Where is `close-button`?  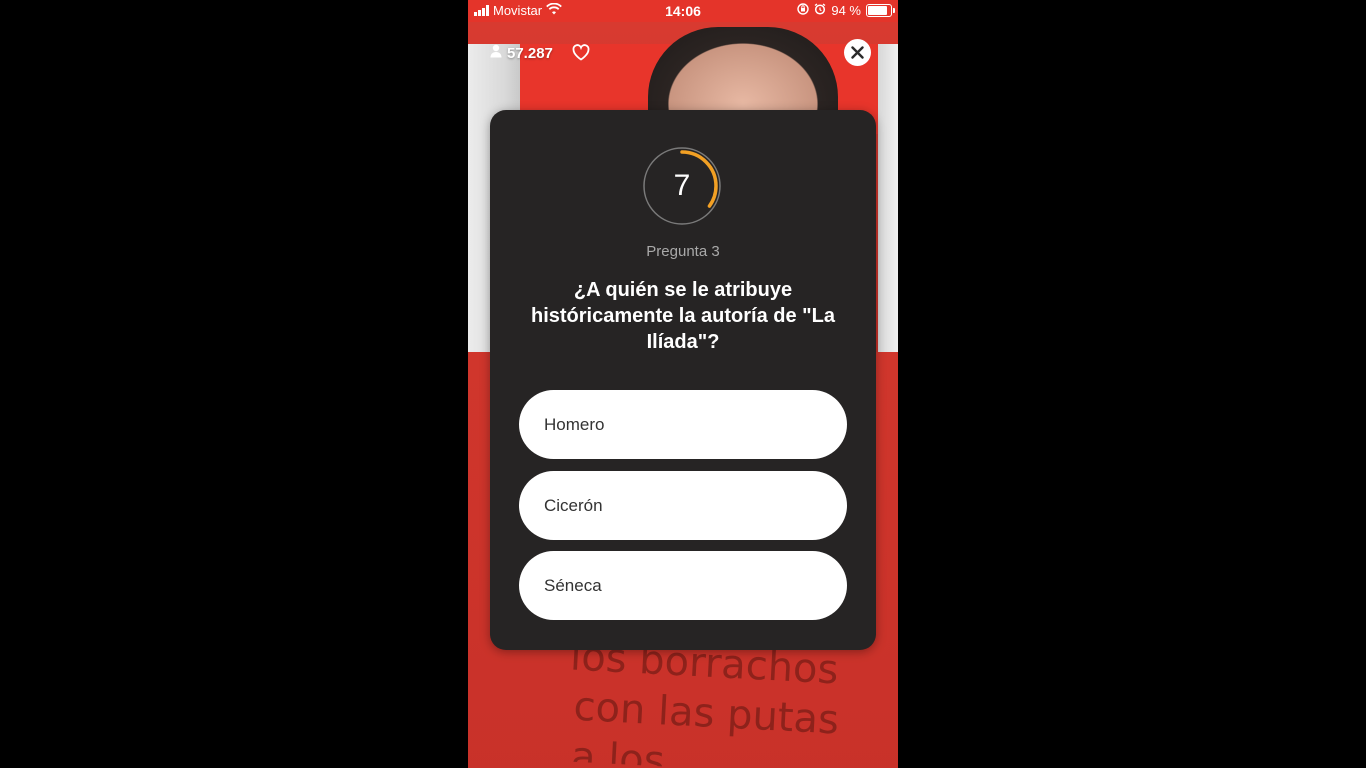
close-button is located at coordinates (857, 52).